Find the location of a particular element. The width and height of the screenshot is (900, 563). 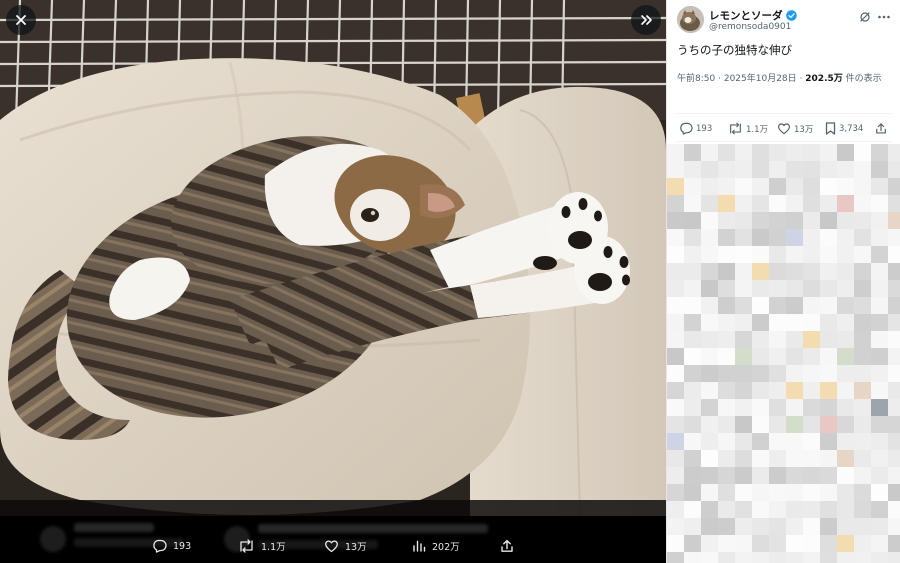

heart-icon is located at coordinates (784, 129).